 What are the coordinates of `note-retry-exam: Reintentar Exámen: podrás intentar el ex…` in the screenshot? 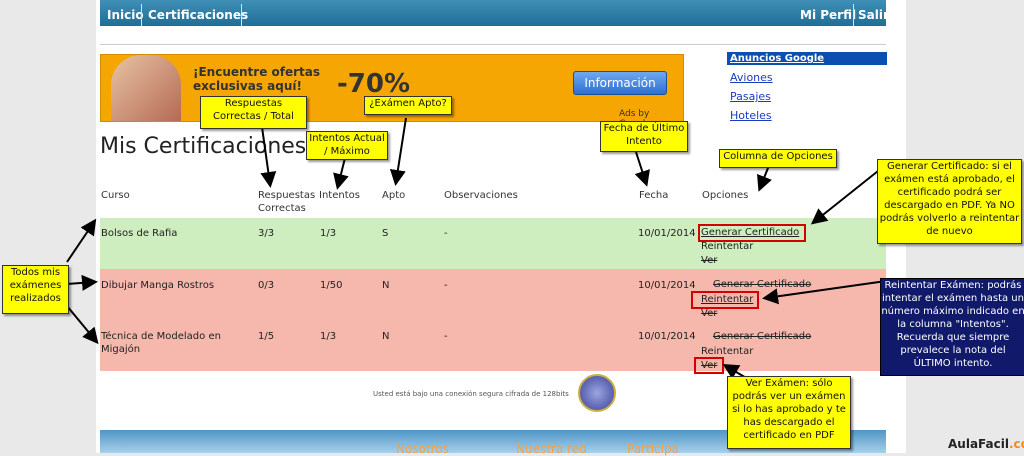 It's located at (952, 327).